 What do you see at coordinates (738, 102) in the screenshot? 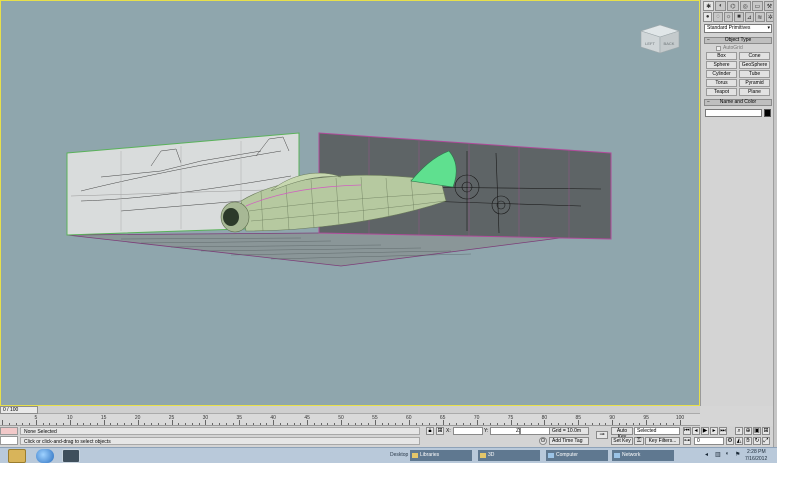
I see `name-color-rollout-header: − Name and Color` at bounding box center [738, 102].